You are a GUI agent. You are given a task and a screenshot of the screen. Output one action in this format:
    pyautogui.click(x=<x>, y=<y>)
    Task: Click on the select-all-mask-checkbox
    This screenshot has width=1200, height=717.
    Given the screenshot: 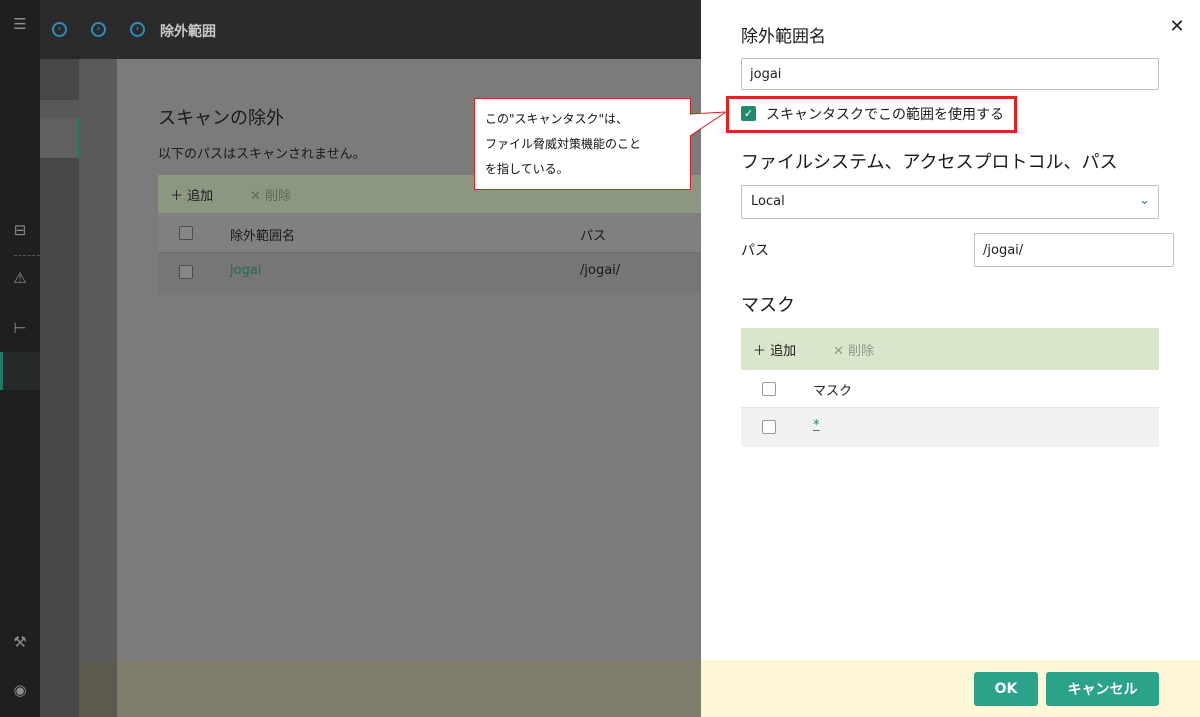 What is the action you would take?
    pyautogui.click(x=769, y=389)
    